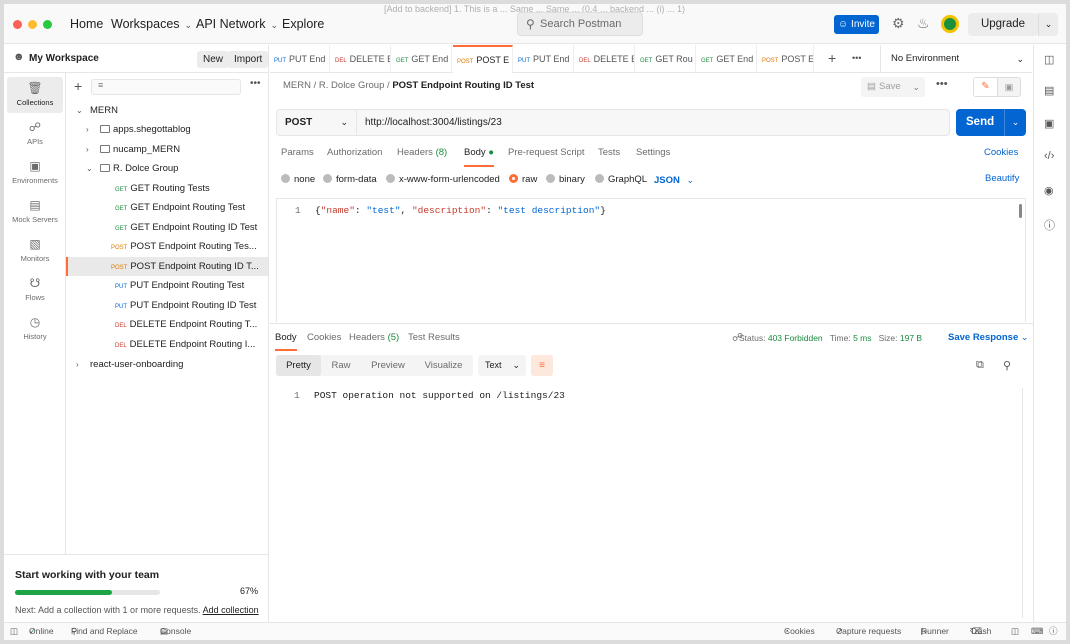 This screenshot has height=644, width=1070. What do you see at coordinates (1007, 365) in the screenshot?
I see `search-icon: ⚲` at bounding box center [1007, 365].